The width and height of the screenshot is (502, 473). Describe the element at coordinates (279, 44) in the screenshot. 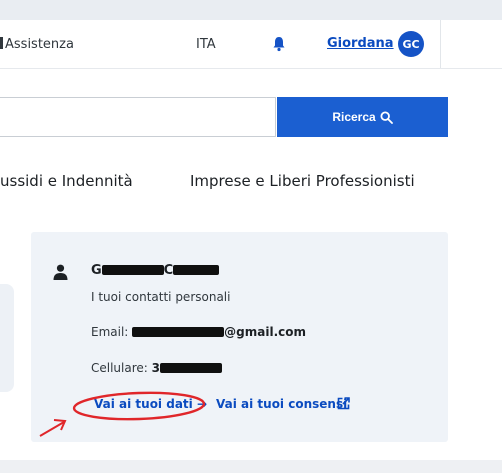

I see `bell-icon` at that location.